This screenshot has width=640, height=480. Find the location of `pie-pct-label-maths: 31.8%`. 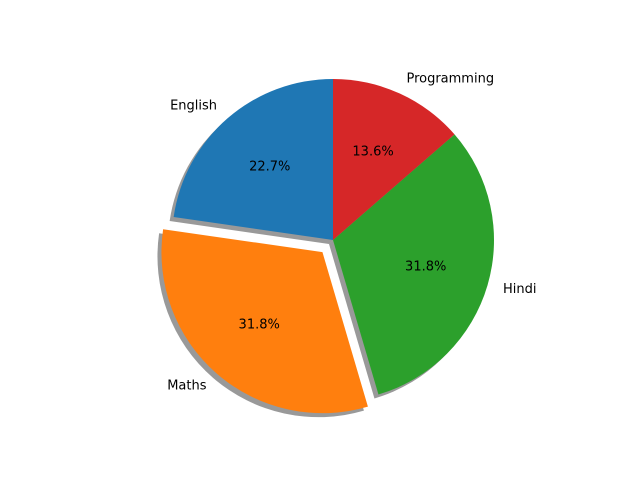

pie-pct-label-maths: 31.8% is located at coordinates (259, 325).